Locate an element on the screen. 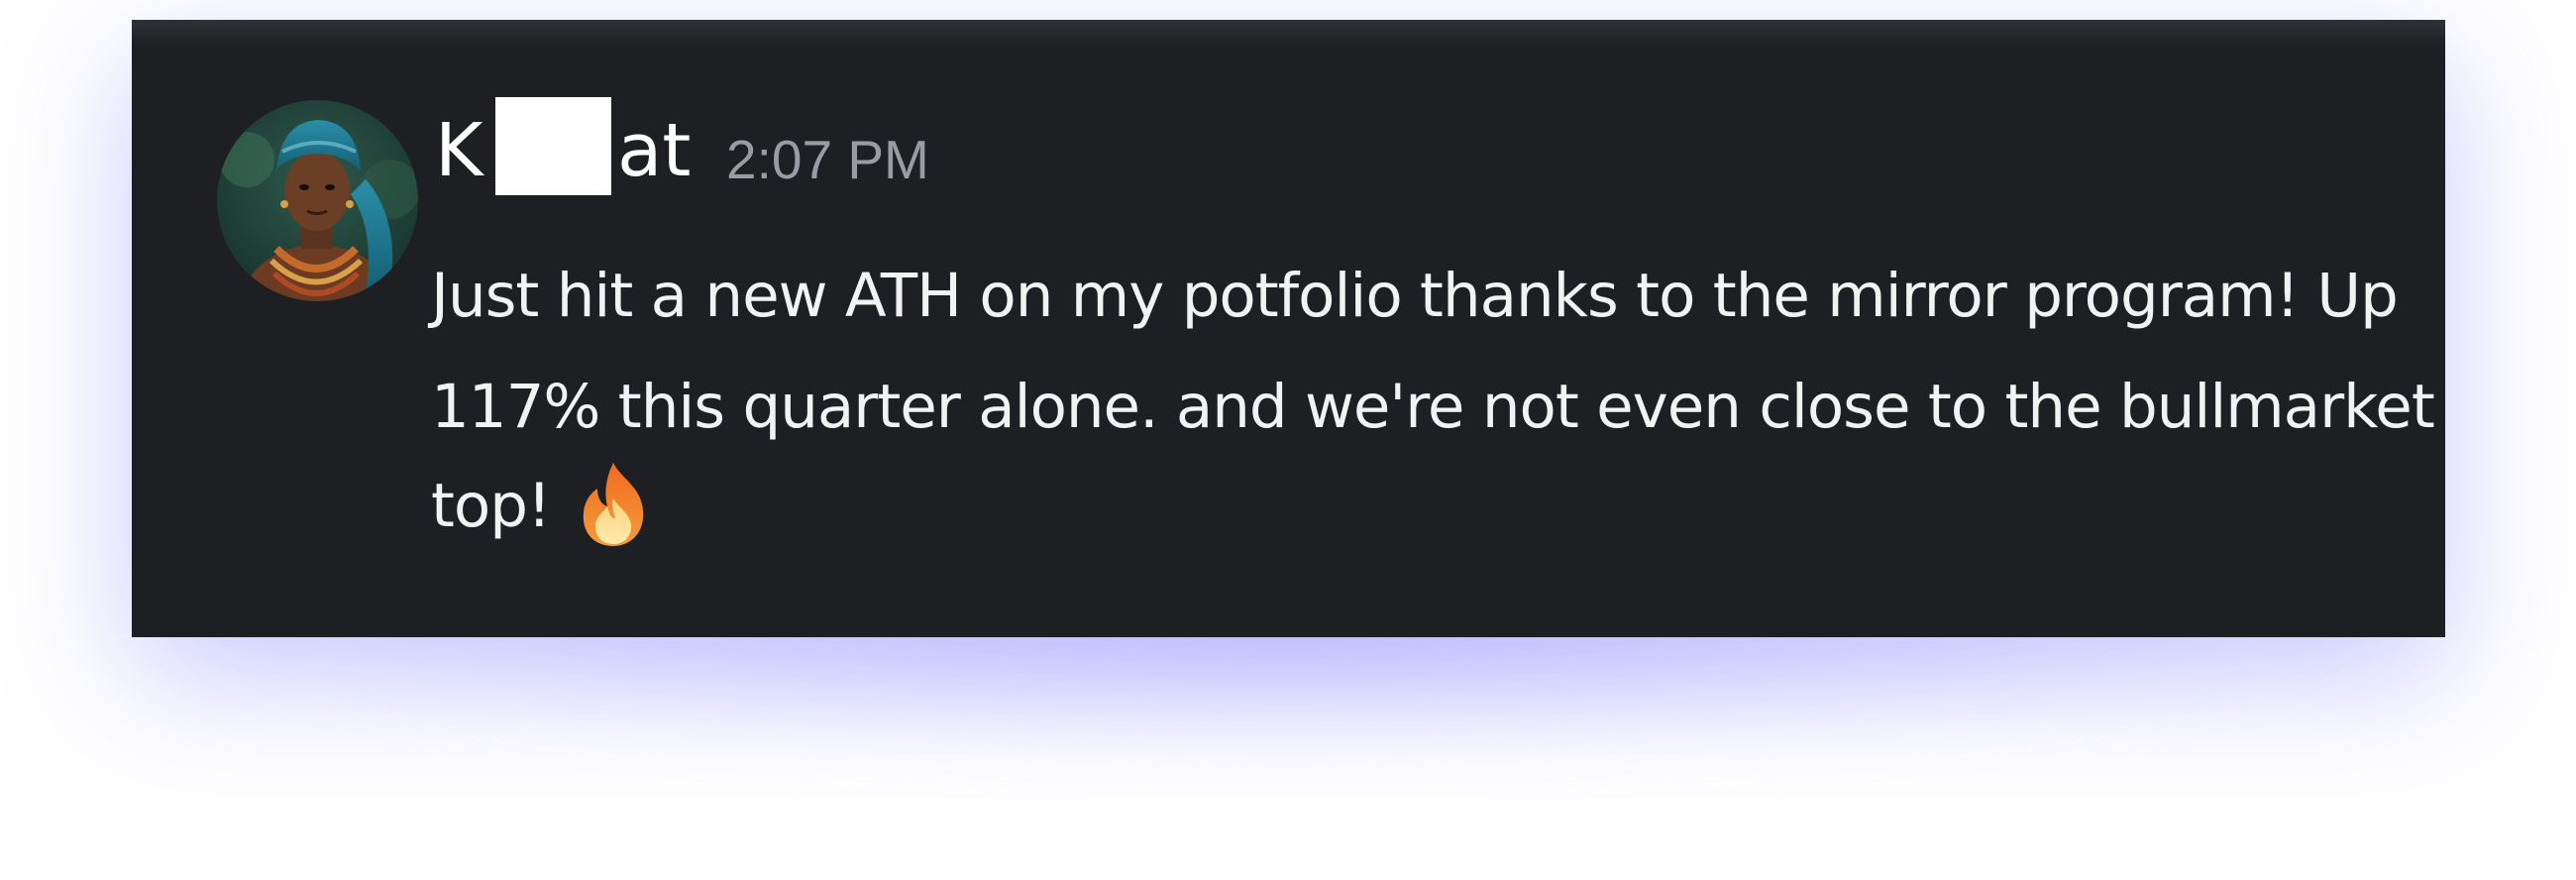 The height and width of the screenshot is (880, 2576). fire-emoji-icon is located at coordinates (613, 503).